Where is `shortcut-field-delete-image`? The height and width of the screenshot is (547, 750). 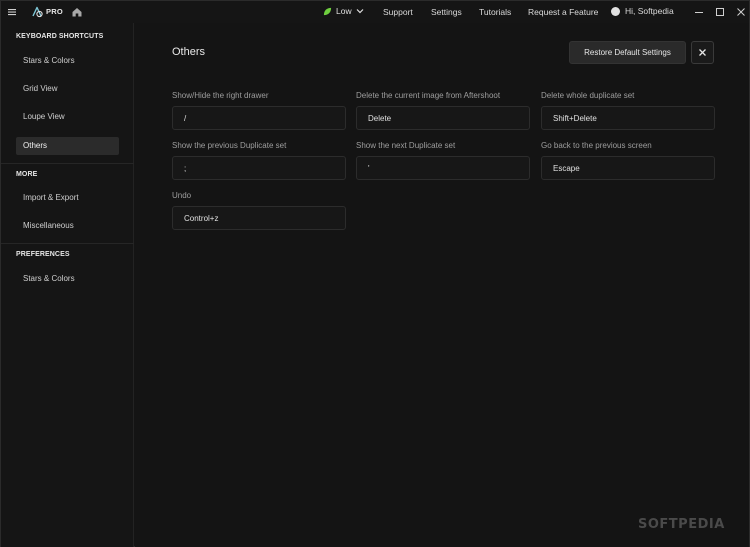
shortcut-field-delete-image is located at coordinates (443, 118).